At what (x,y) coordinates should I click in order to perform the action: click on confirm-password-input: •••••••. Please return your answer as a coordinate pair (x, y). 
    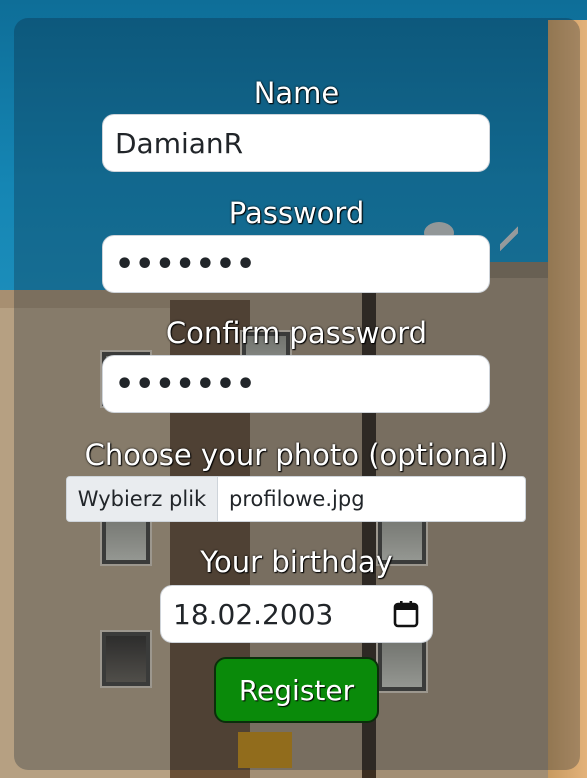
    Looking at the image, I should click on (296, 384).